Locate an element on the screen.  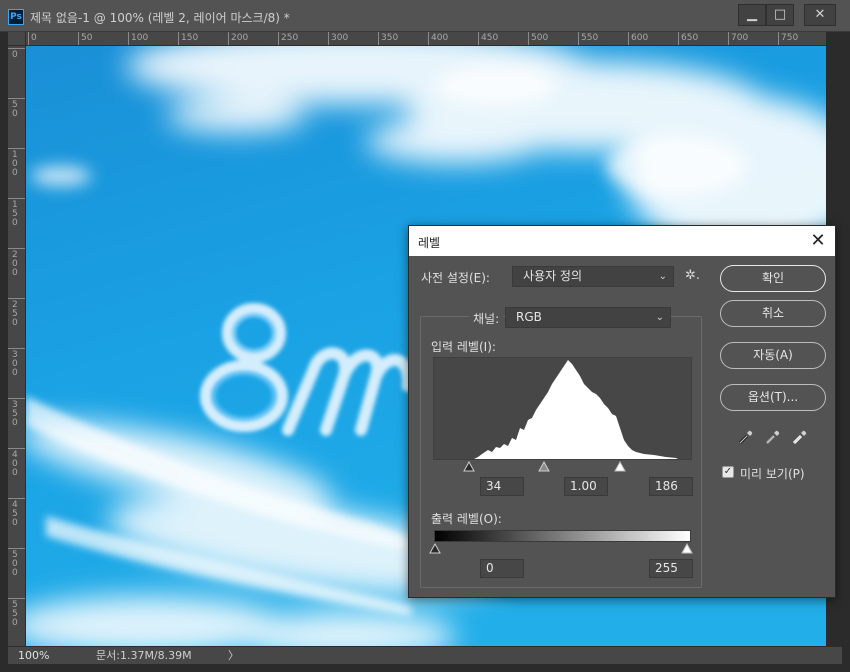
document-size-info: 문서:1.37M/8.39M is located at coordinates (144, 655).